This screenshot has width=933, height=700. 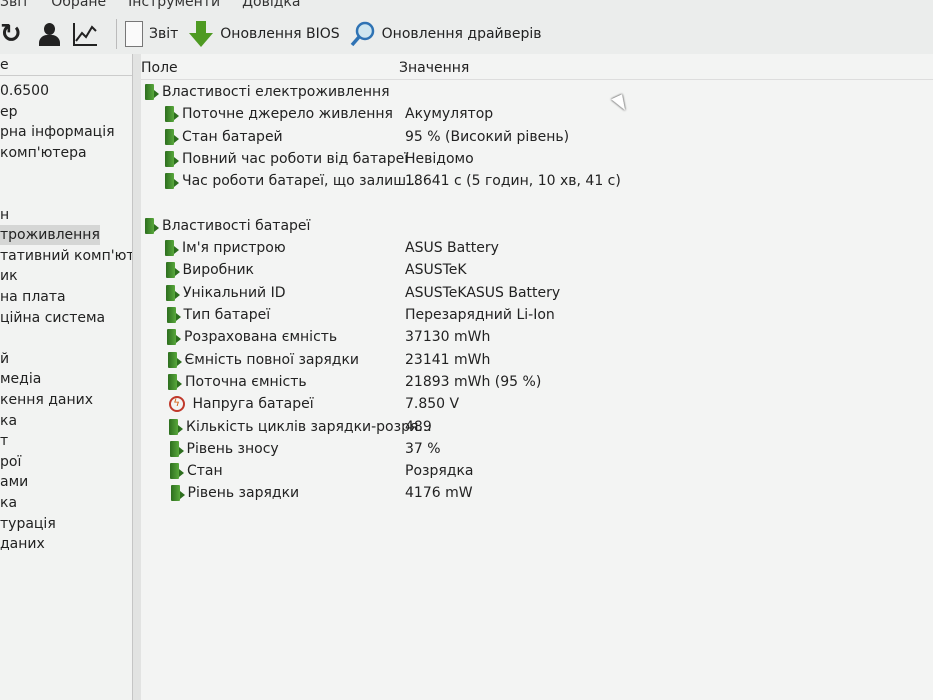 What do you see at coordinates (20, 379) in the screenshot?
I see `sidebar-item: медіа` at bounding box center [20, 379].